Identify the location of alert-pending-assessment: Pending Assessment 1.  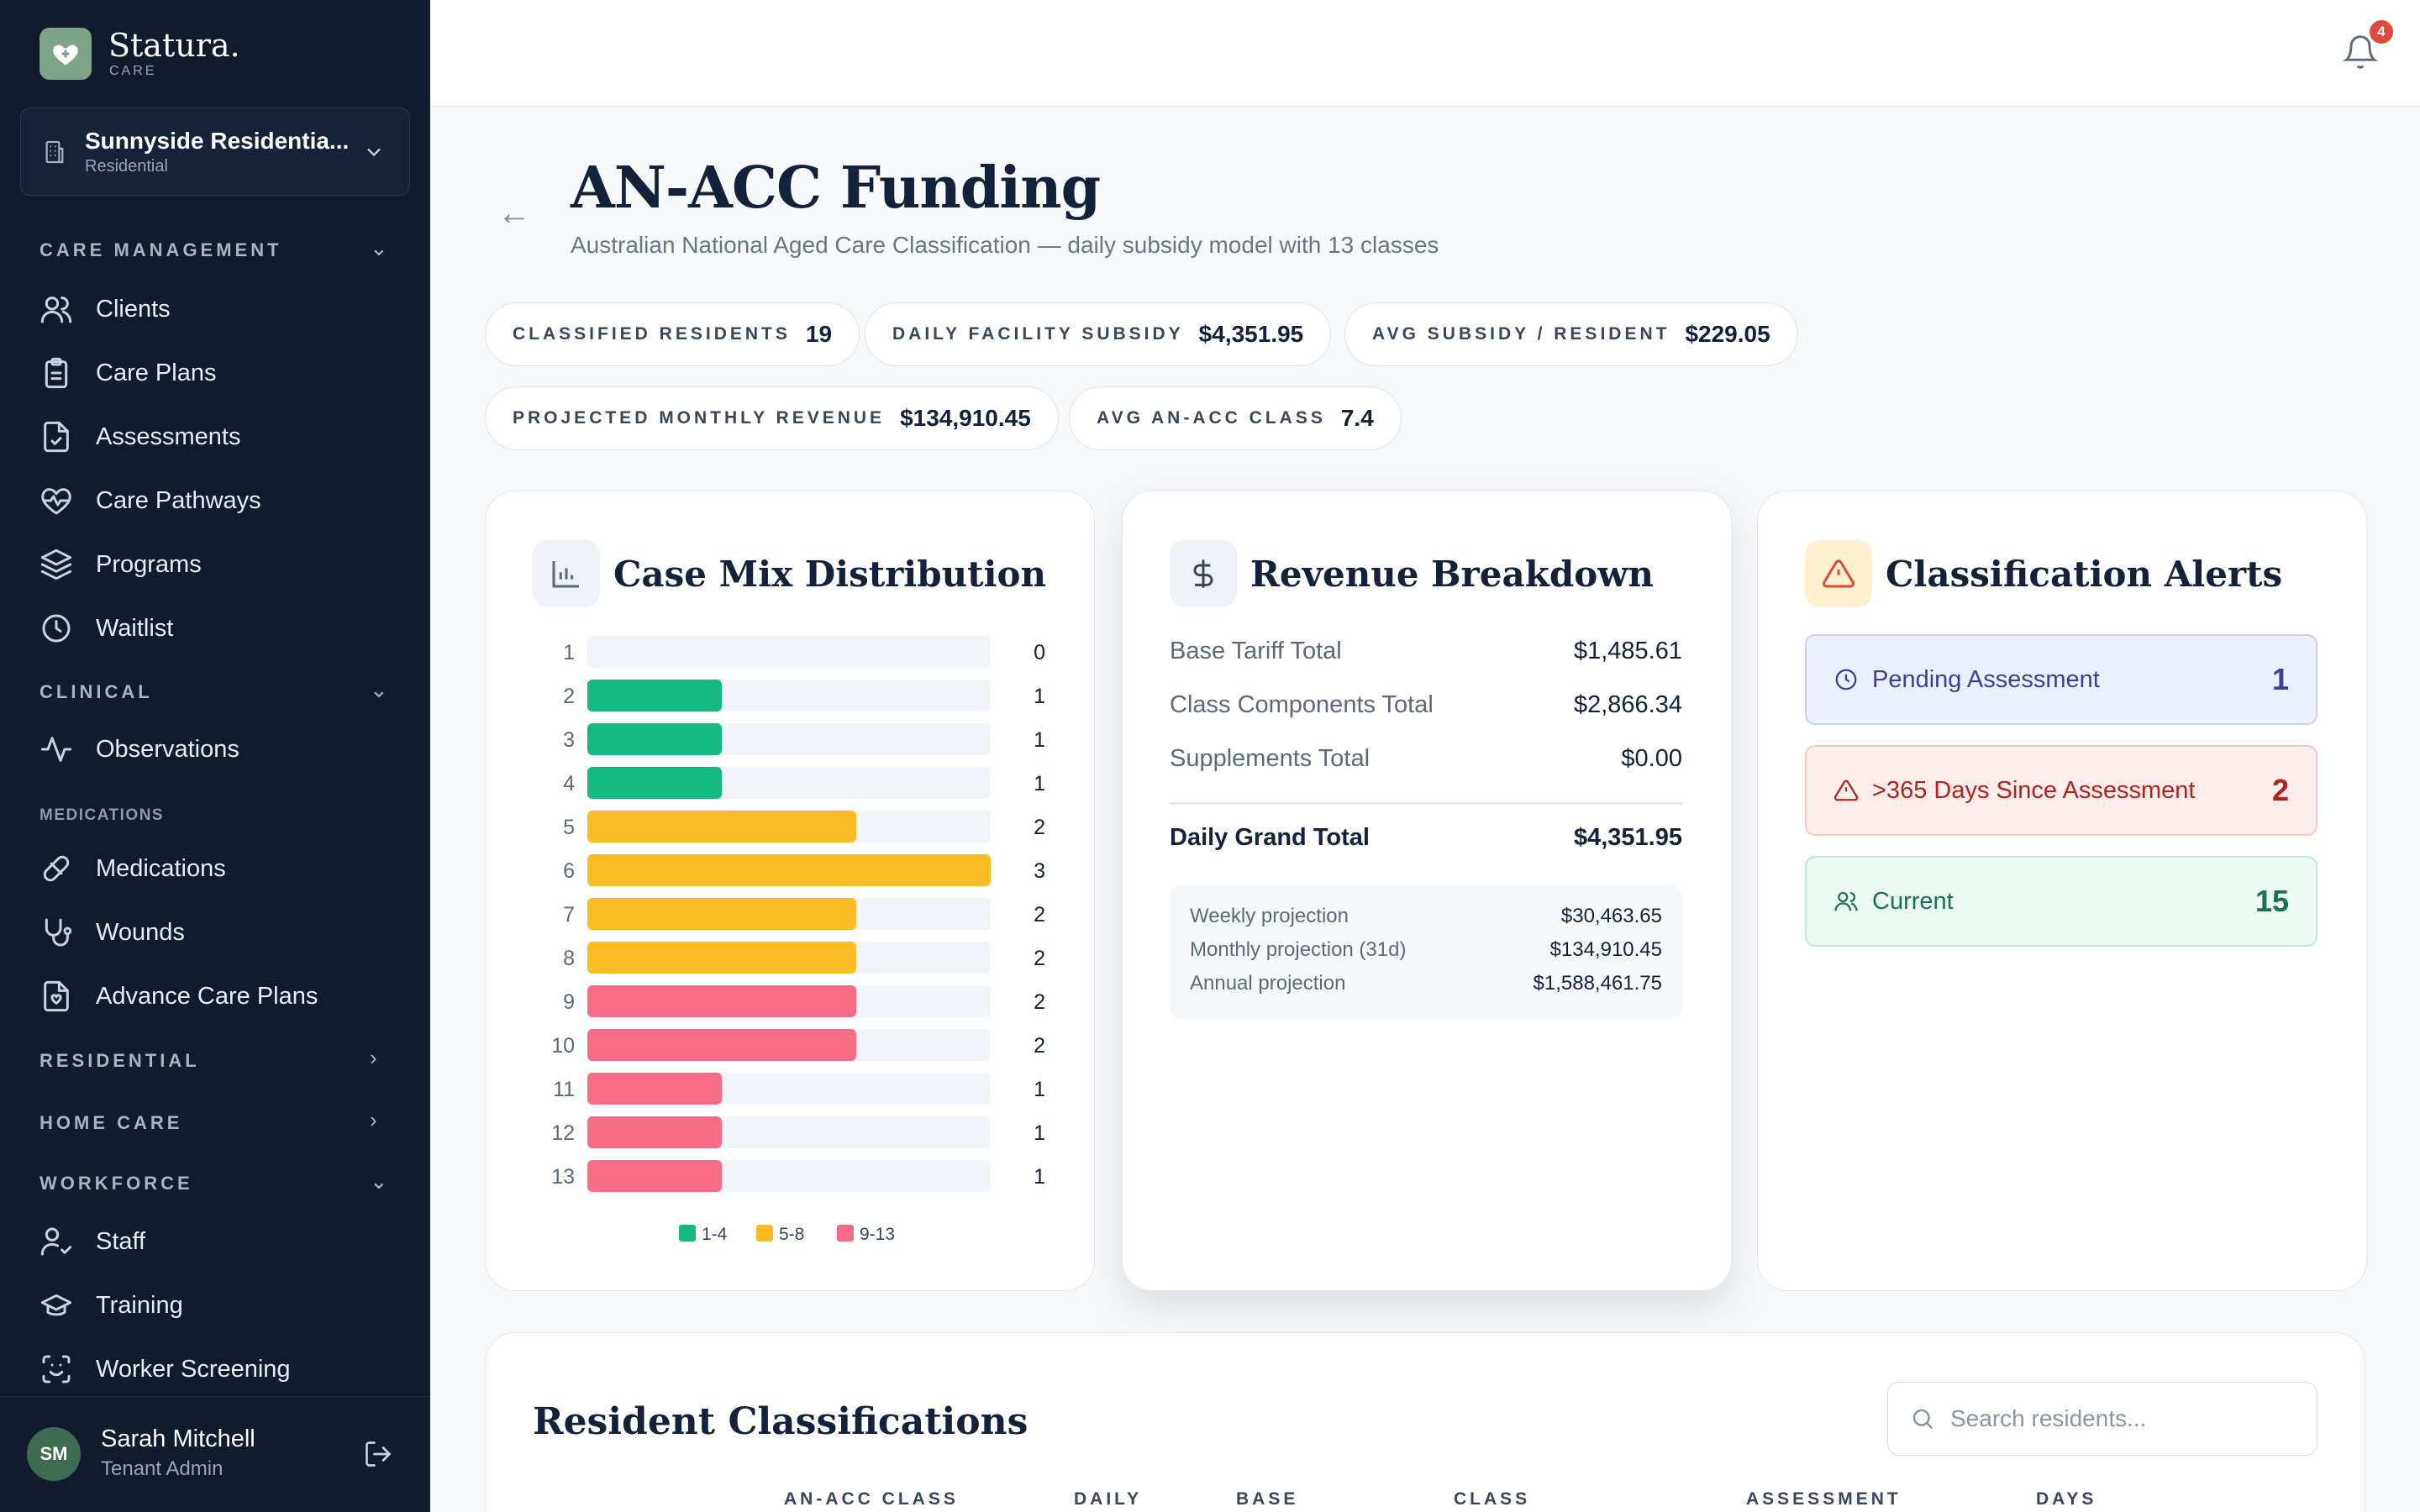
(2061, 679).